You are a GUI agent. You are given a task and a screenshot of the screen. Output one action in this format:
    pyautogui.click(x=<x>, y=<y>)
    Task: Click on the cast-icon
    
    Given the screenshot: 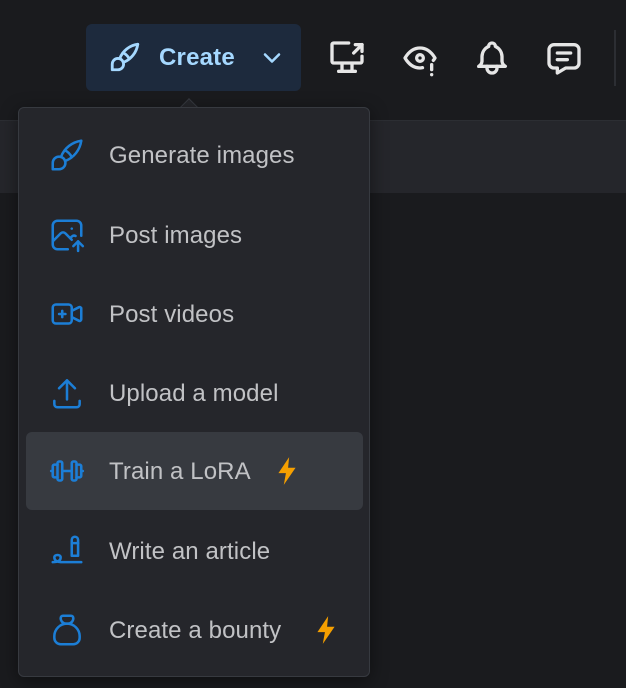 What is the action you would take?
    pyautogui.click(x=347, y=58)
    